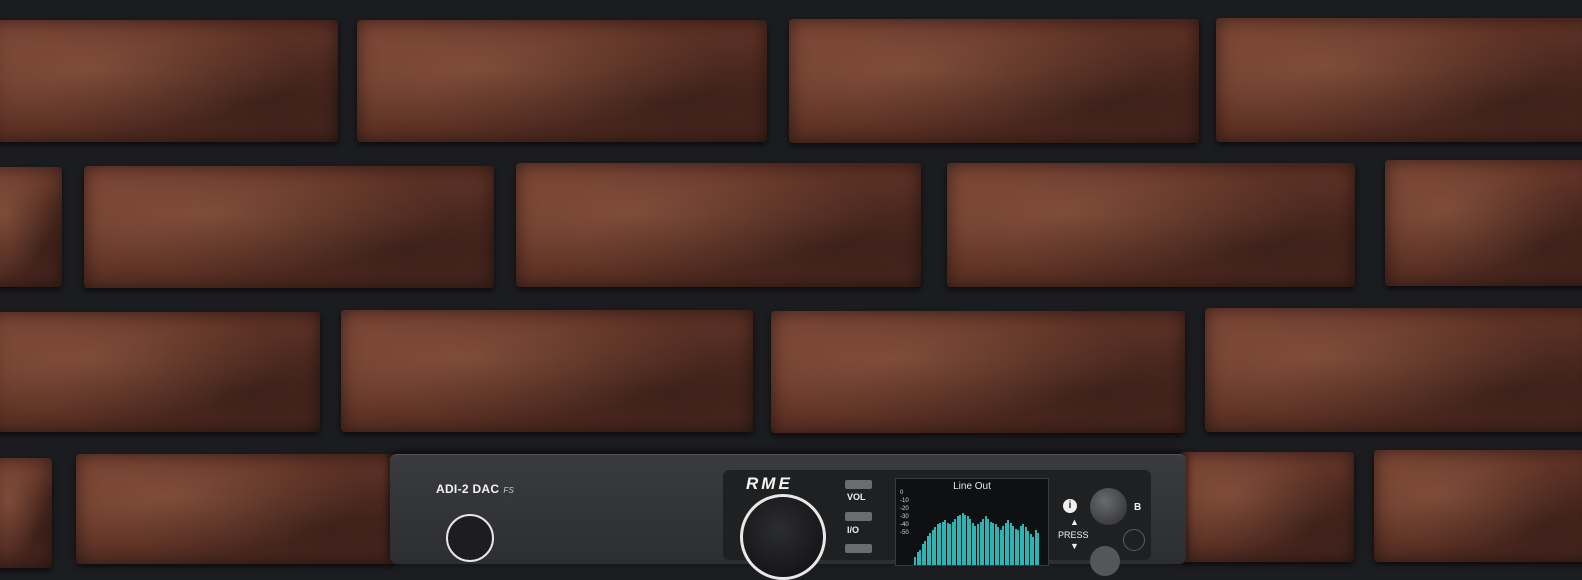  Describe the element at coordinates (1134, 540) in the screenshot. I see `knob-ring` at that location.